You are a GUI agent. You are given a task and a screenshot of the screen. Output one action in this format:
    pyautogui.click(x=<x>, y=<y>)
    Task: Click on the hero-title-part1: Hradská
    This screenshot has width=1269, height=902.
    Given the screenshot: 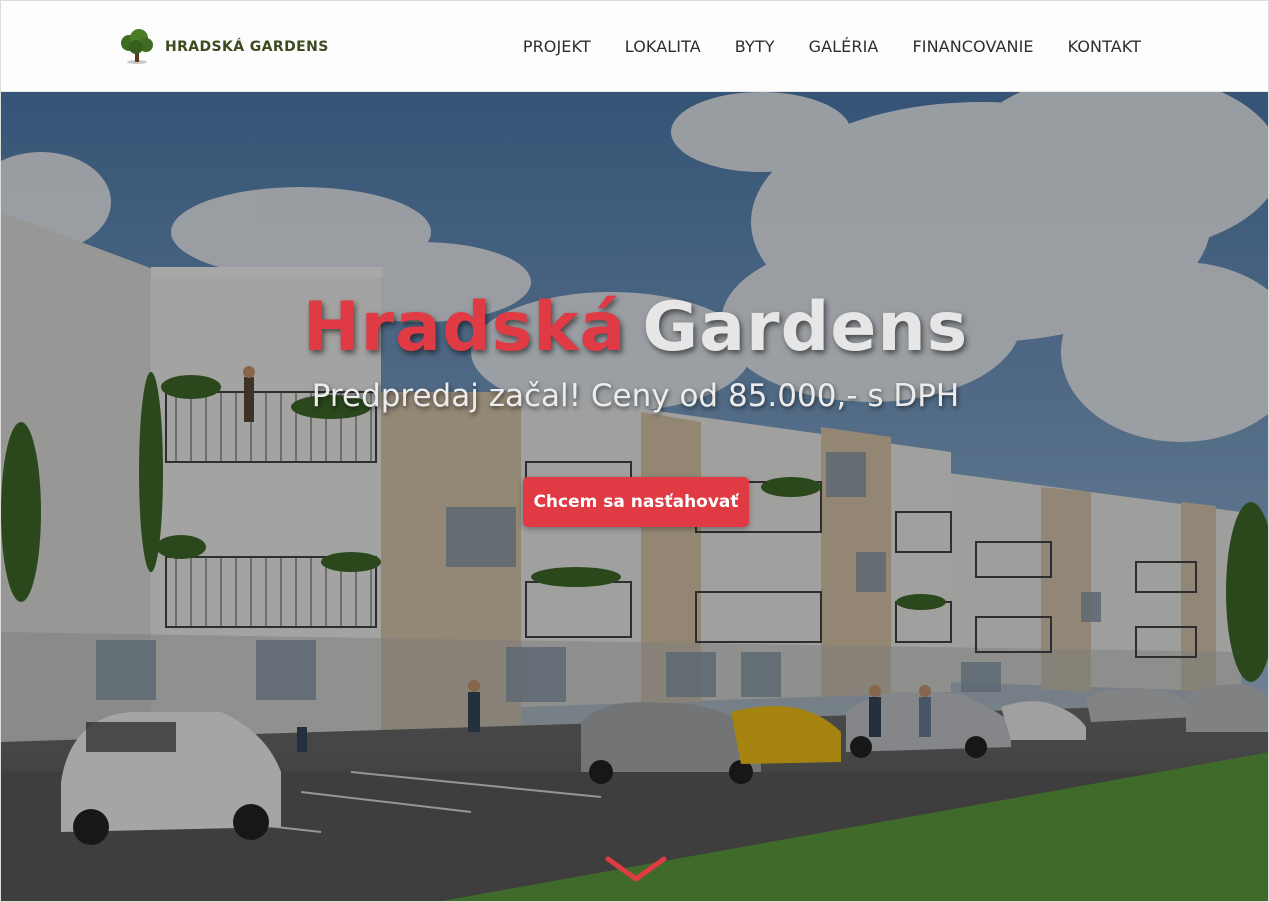 What is the action you would take?
    pyautogui.click(x=464, y=327)
    